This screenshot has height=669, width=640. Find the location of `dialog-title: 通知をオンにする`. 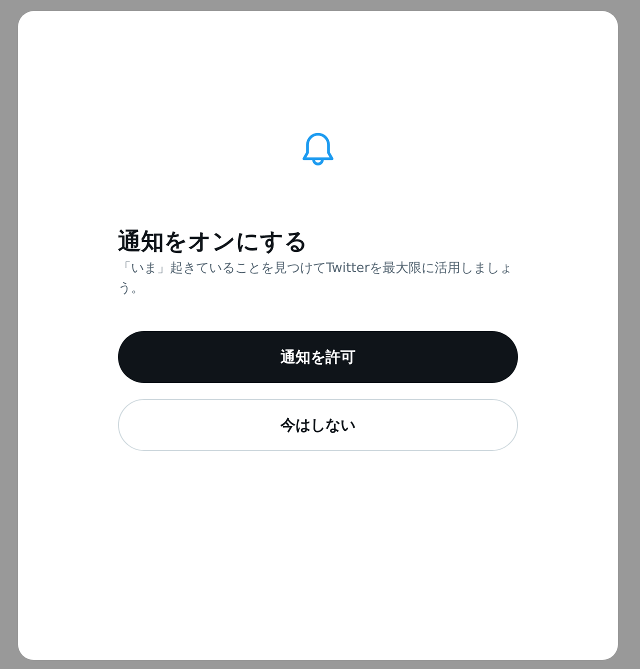

dialog-title: 通知をオンにする is located at coordinates (213, 242).